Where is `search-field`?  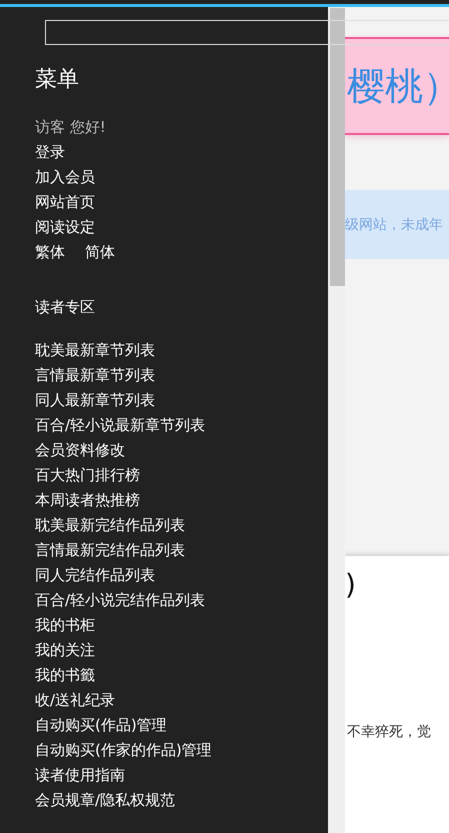 search-field is located at coordinates (247, 32).